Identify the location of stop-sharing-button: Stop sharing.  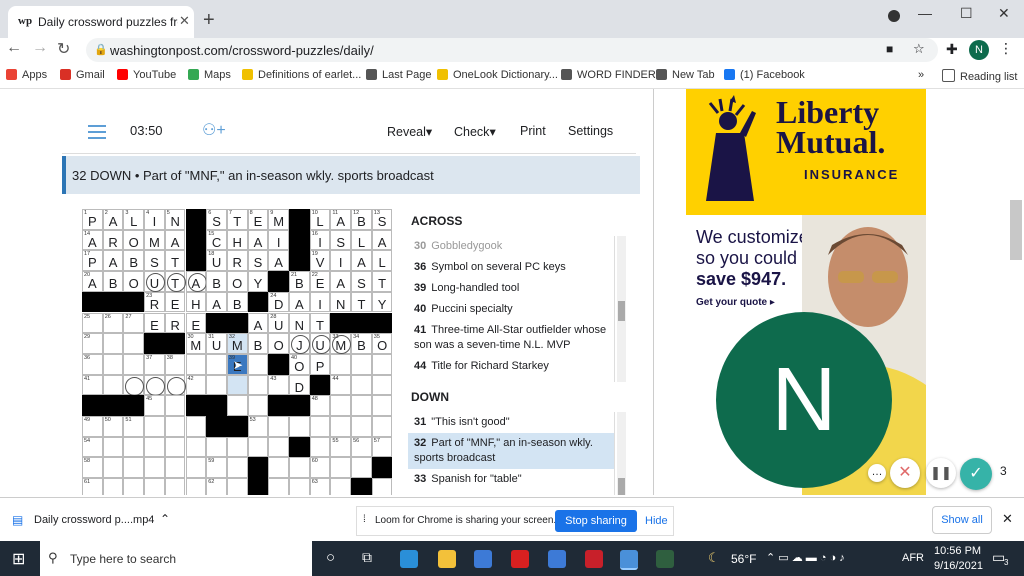
(596, 521).